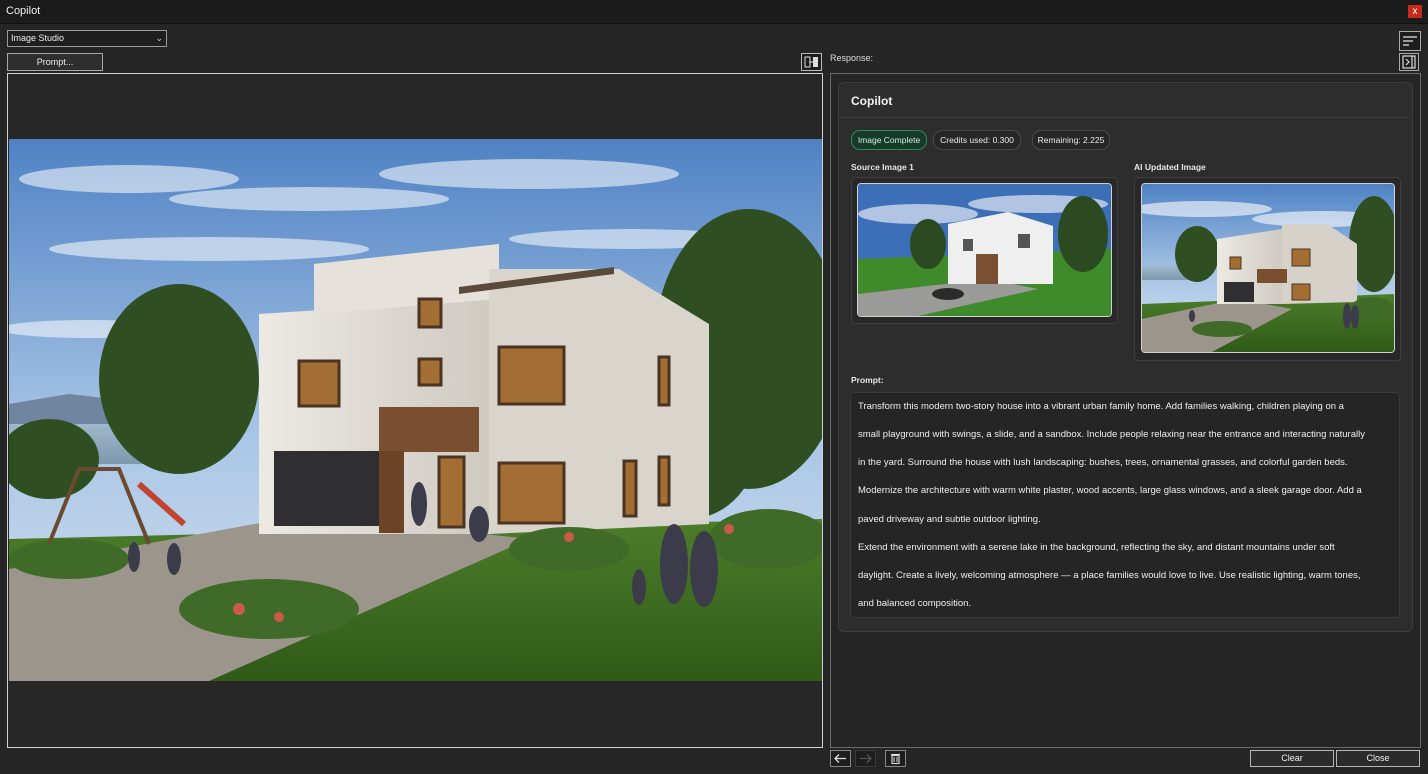 Image resolution: width=1428 pixels, height=774 pixels. What do you see at coordinates (882, 167) in the screenshot?
I see `source-image-label: Source Image 1` at bounding box center [882, 167].